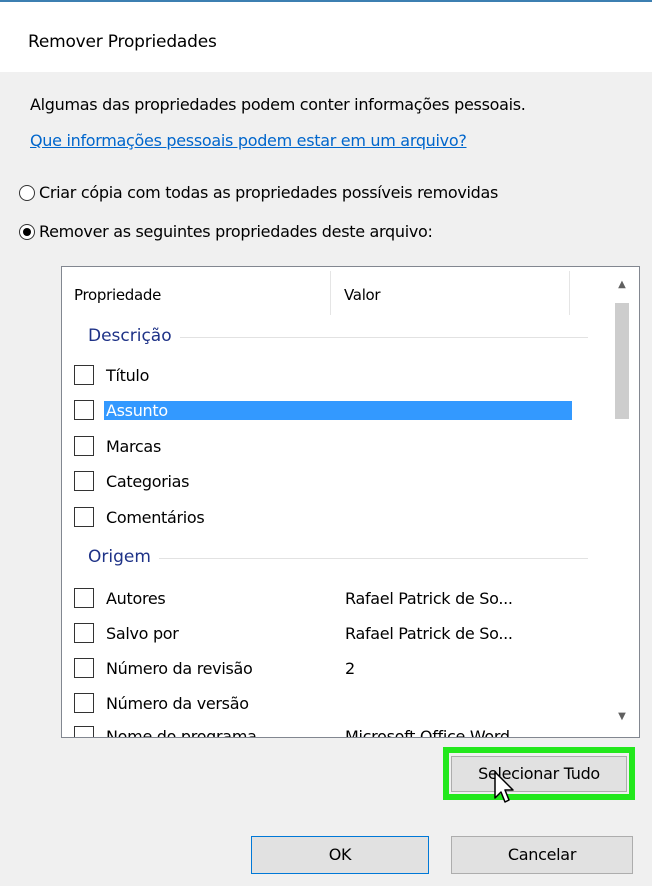 This screenshot has width=652, height=886. Describe the element at coordinates (350, 668) in the screenshot. I see `property-value: 2` at that location.